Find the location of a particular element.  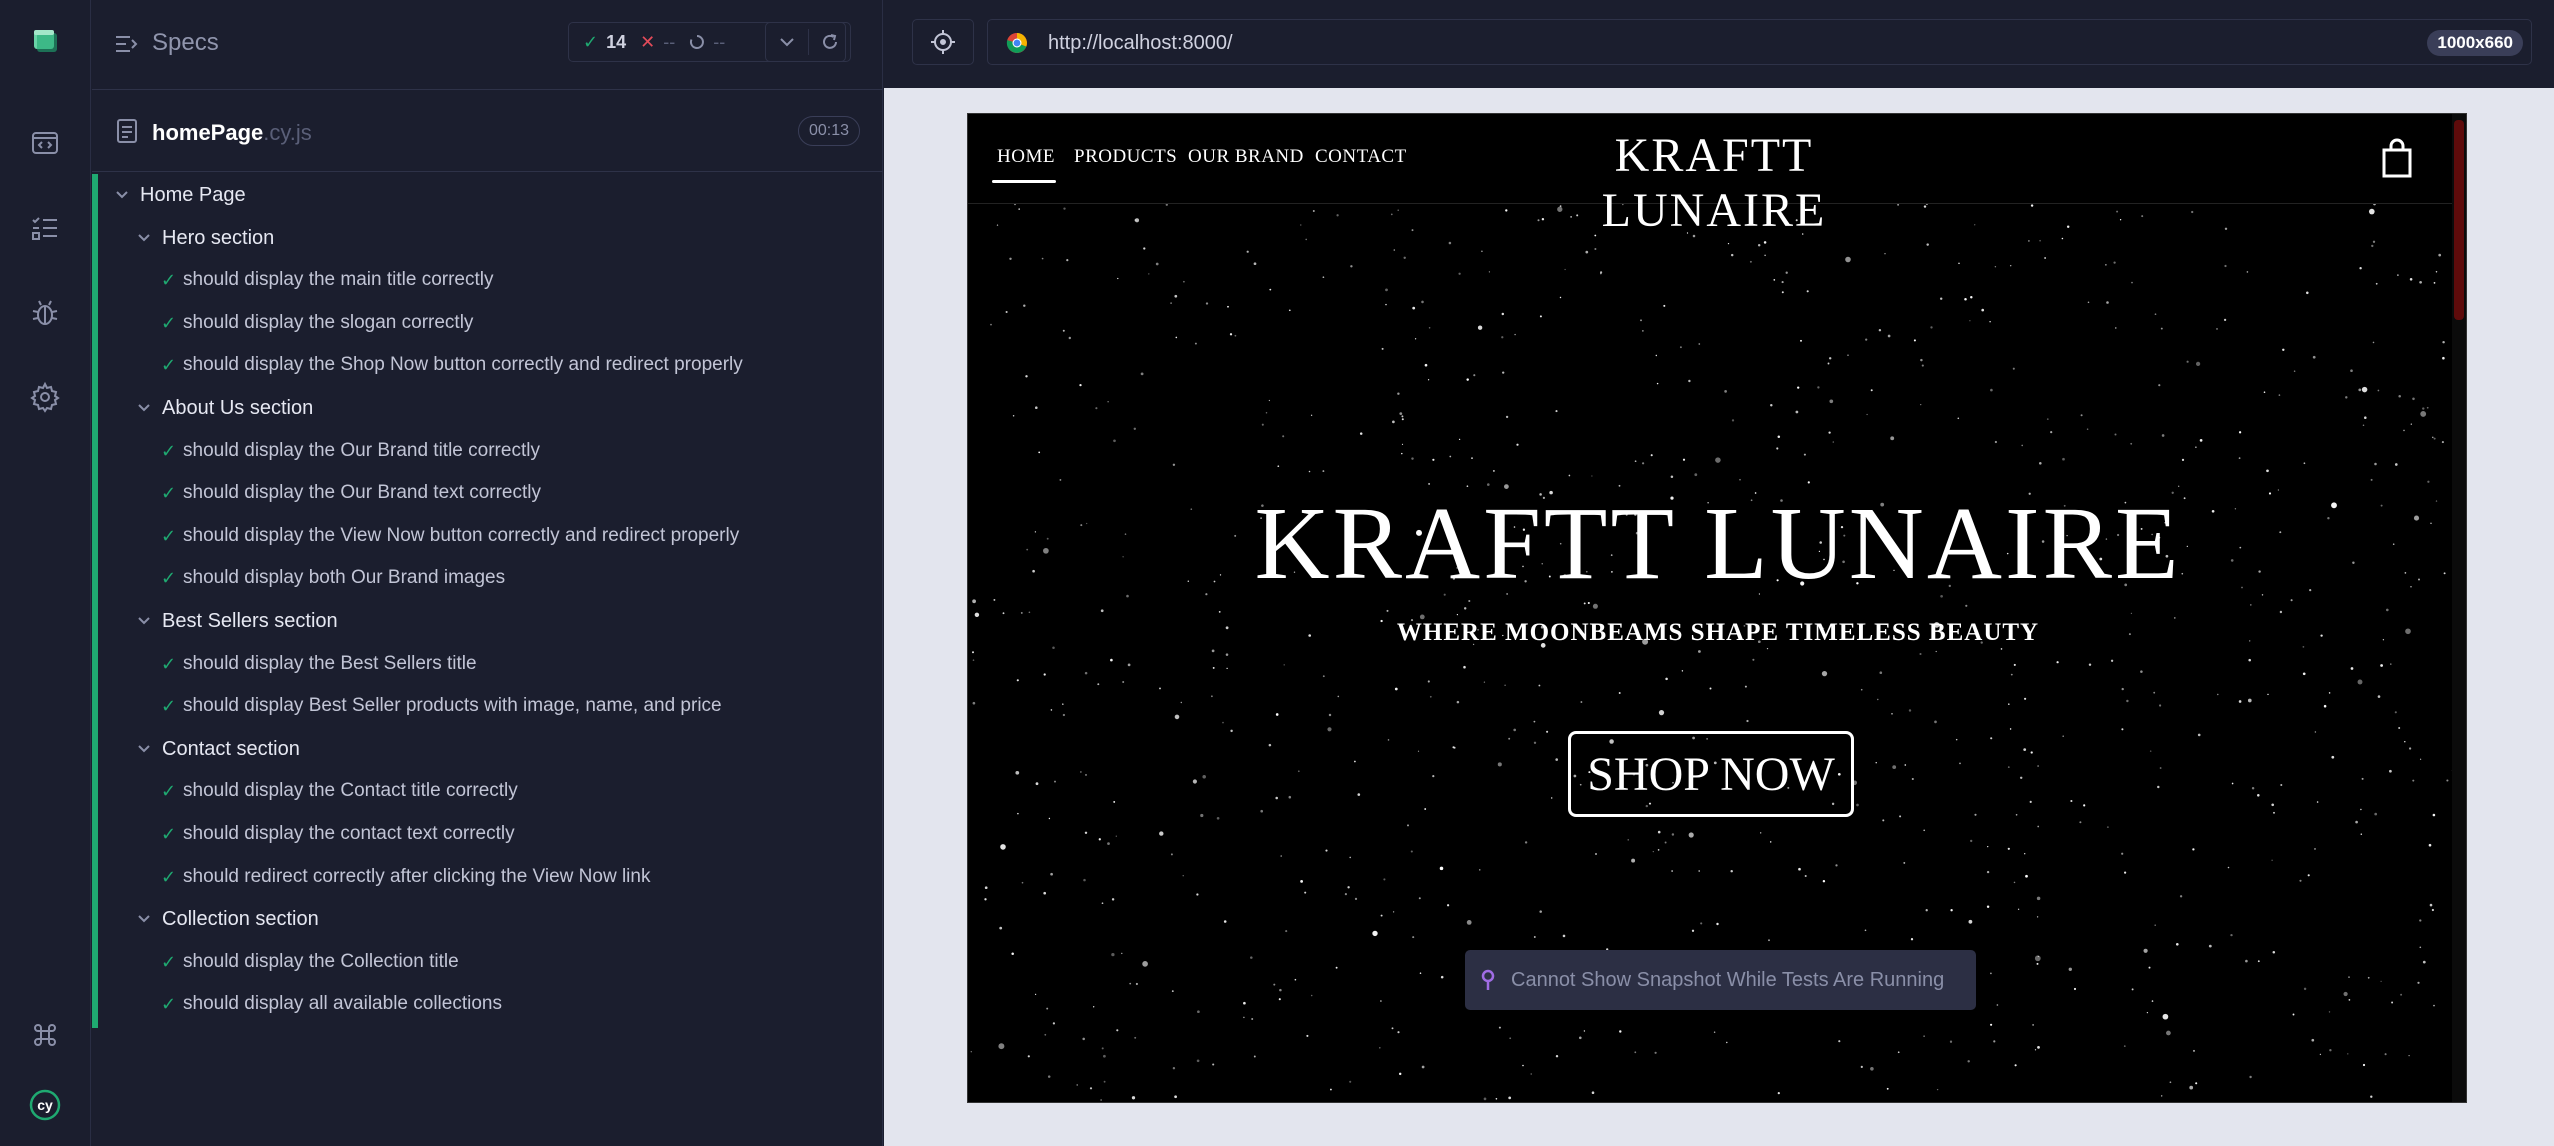

suite-row: Collection section is located at coordinates (490, 919).